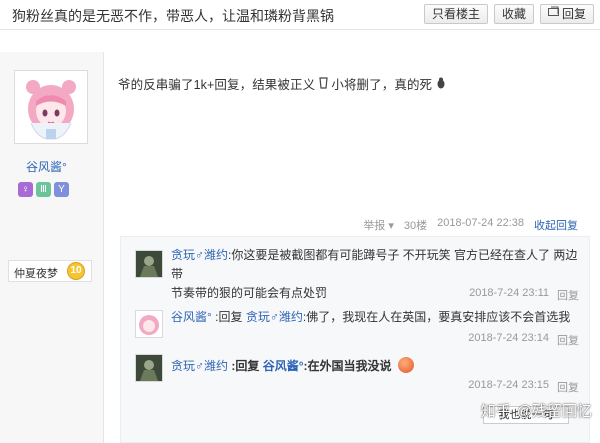 The height and width of the screenshot is (443, 600). What do you see at coordinates (415, 226) in the screenshot?
I see `floor-number: 30楼` at bounding box center [415, 226].